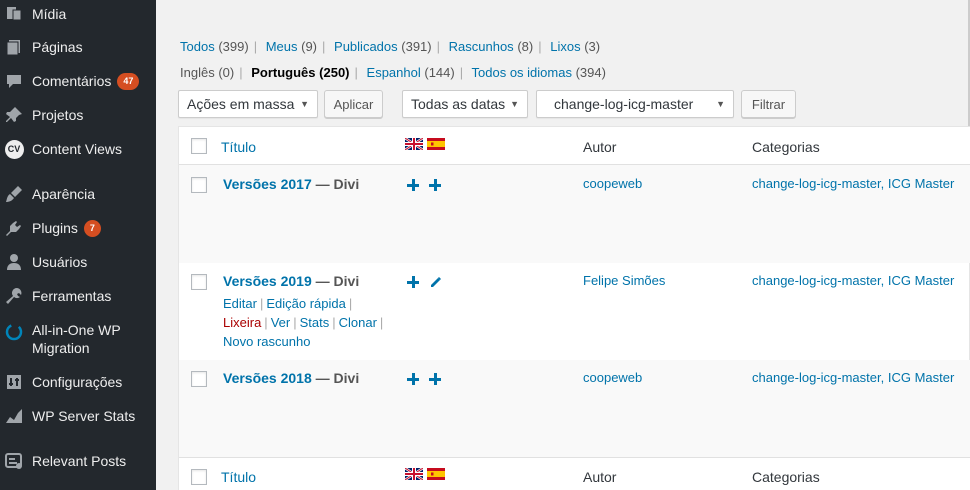 Image resolution: width=970 pixels, height=490 pixels. I want to click on trash-link: Lixeira, so click(242, 322).